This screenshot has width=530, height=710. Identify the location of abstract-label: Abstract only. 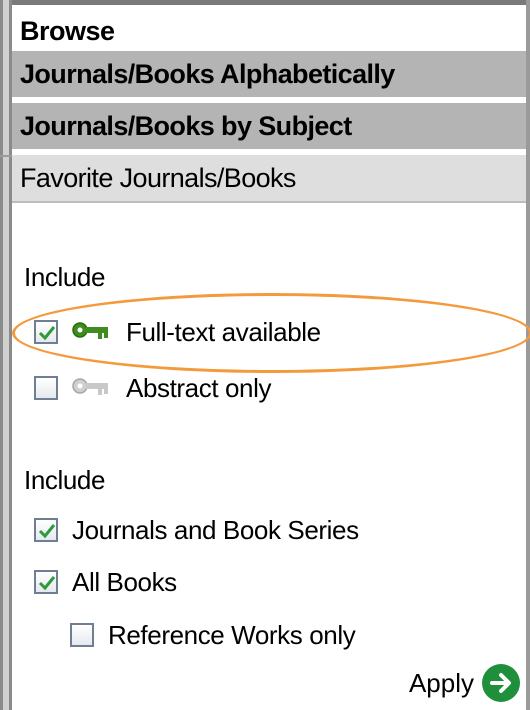
(199, 388).